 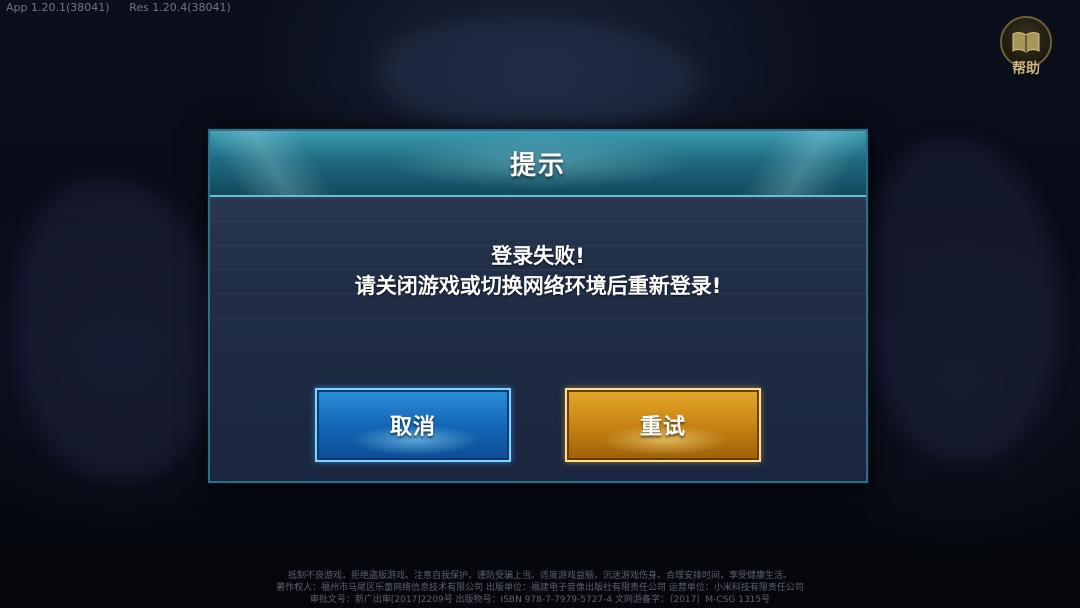 I want to click on dialog-title: 提示, so click(x=537, y=165).